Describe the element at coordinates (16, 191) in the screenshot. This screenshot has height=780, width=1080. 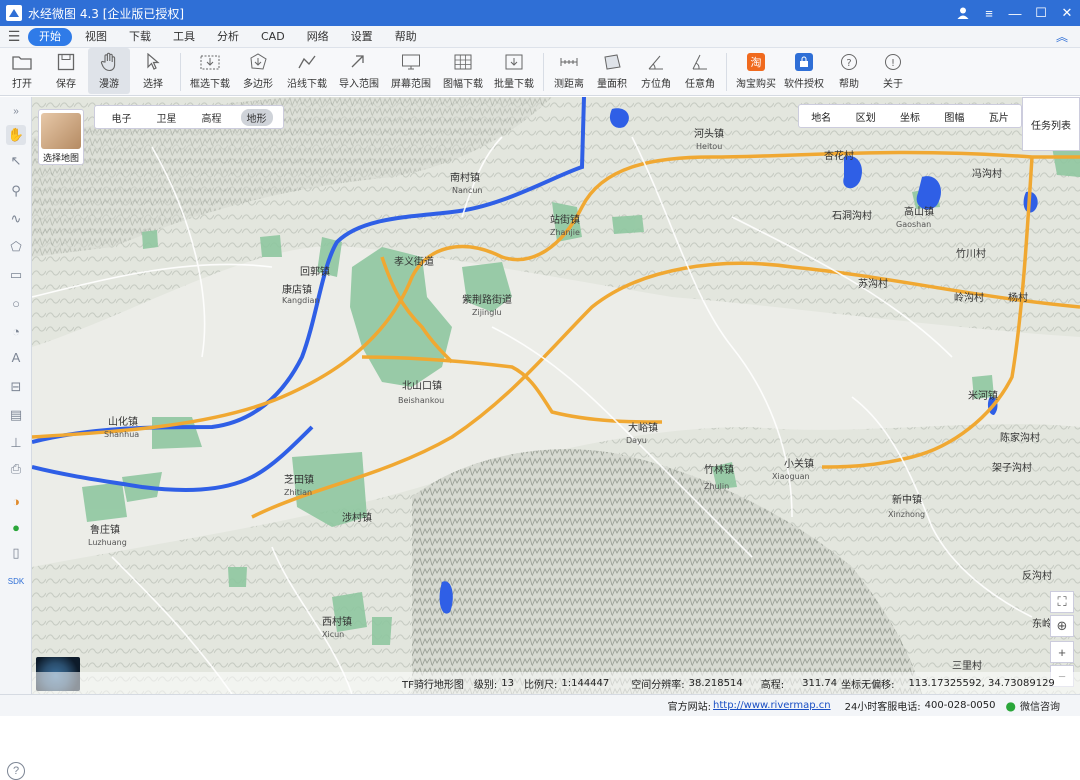
I see `marker-tool-icon: ⚲` at that location.